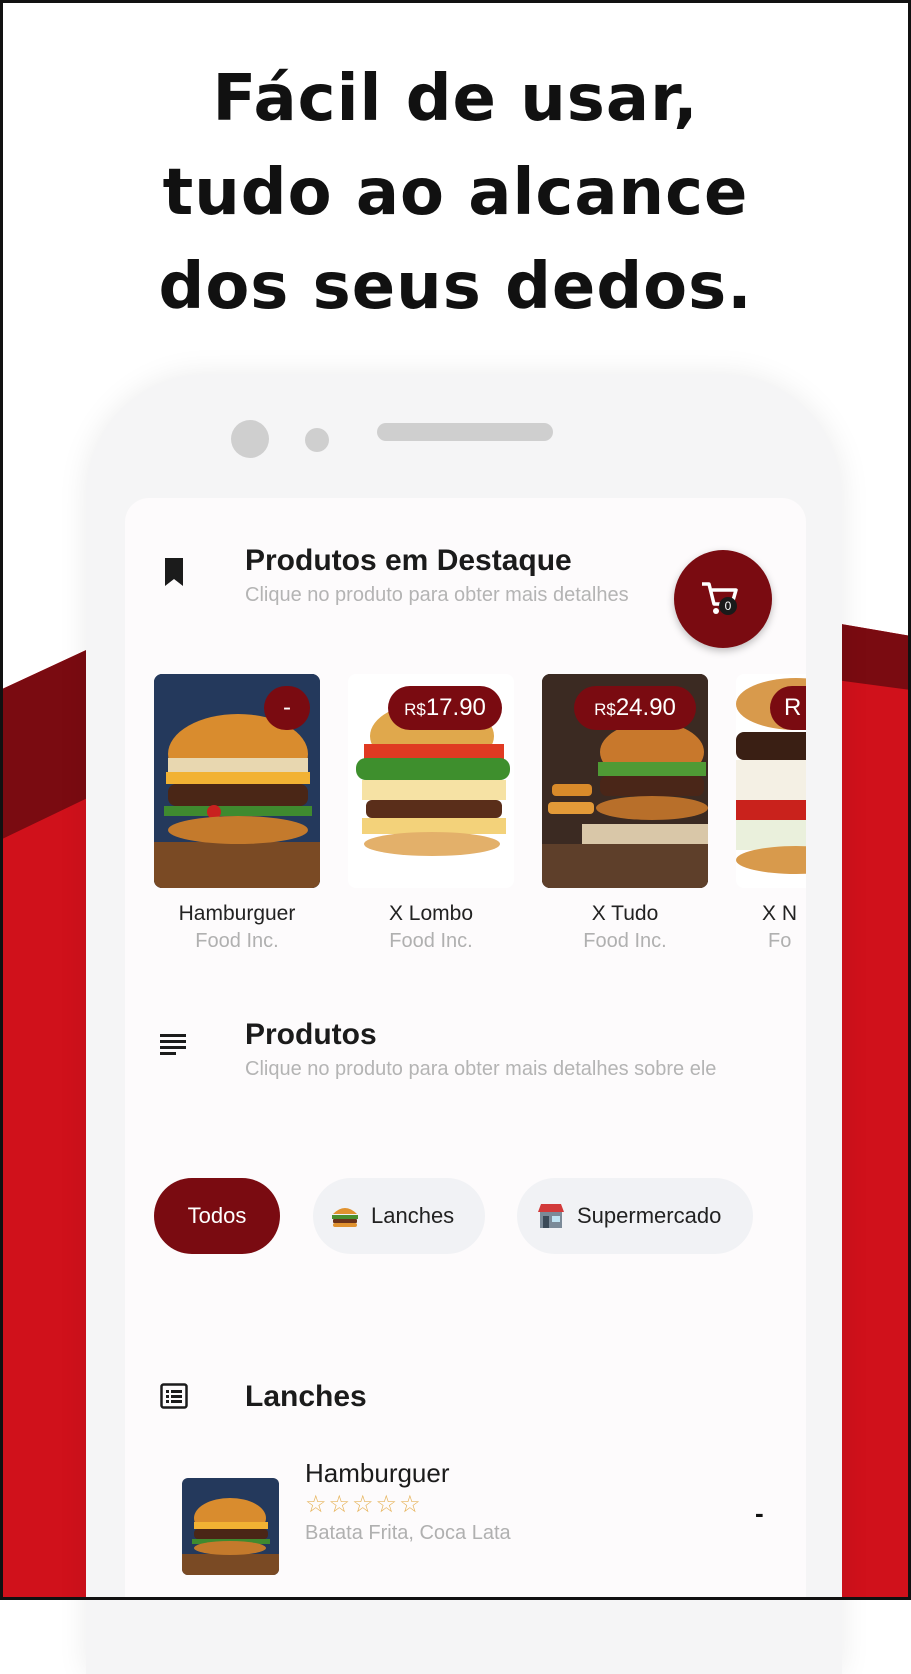 This screenshot has width=911, height=1674. Describe the element at coordinates (728, 606) in the screenshot. I see `cart-count-badge: 0` at that location.